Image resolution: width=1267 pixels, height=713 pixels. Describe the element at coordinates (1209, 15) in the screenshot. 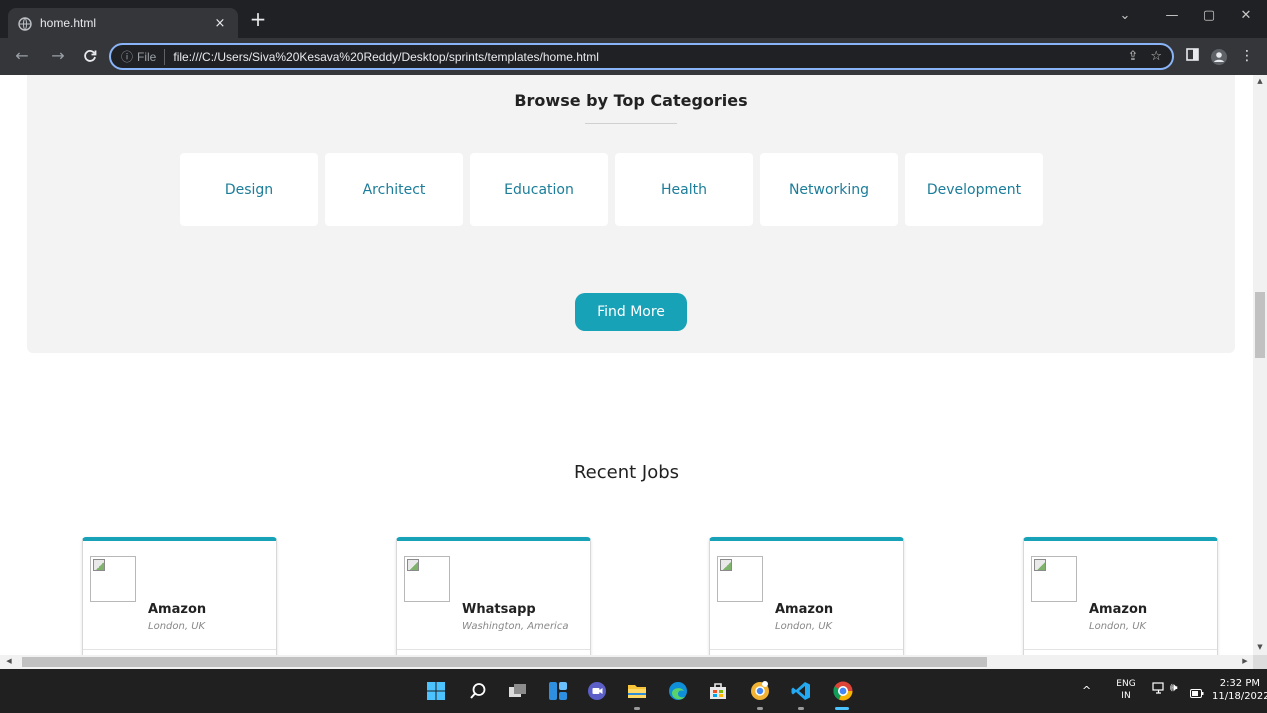

I see `restore-icon: ▢` at that location.